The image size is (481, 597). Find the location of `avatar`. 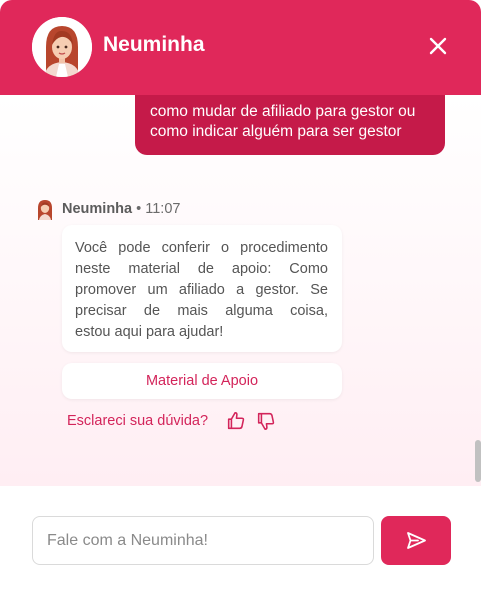

avatar is located at coordinates (62, 47).